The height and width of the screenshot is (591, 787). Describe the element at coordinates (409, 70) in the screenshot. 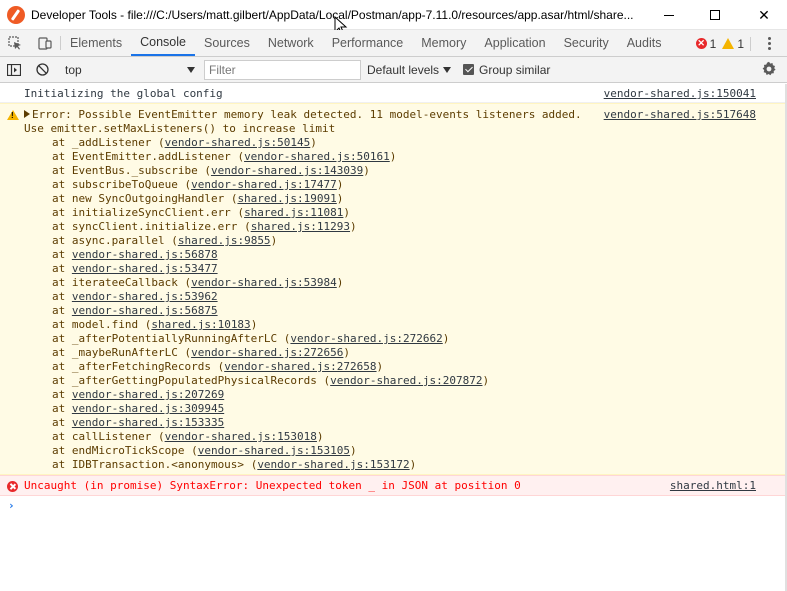

I see `log-levels-dropdown: Default levels` at that location.